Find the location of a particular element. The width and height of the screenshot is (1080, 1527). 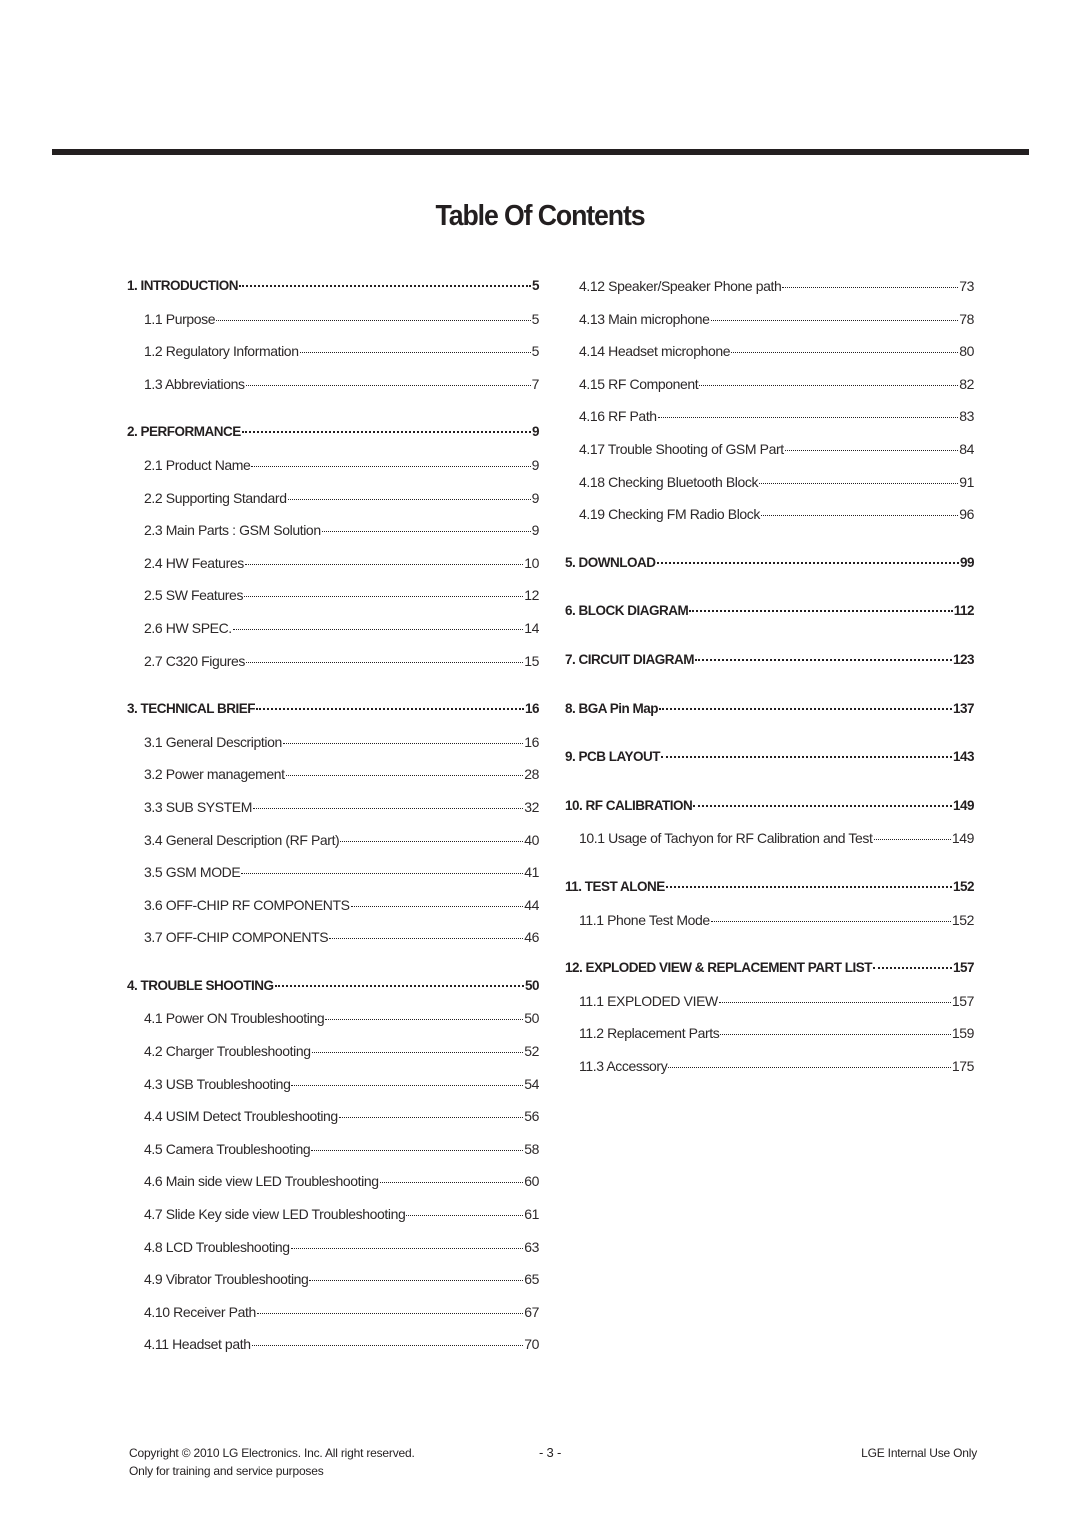

toc-subsection-entry: 4.15 RF Component 82 is located at coordinates (769, 384).